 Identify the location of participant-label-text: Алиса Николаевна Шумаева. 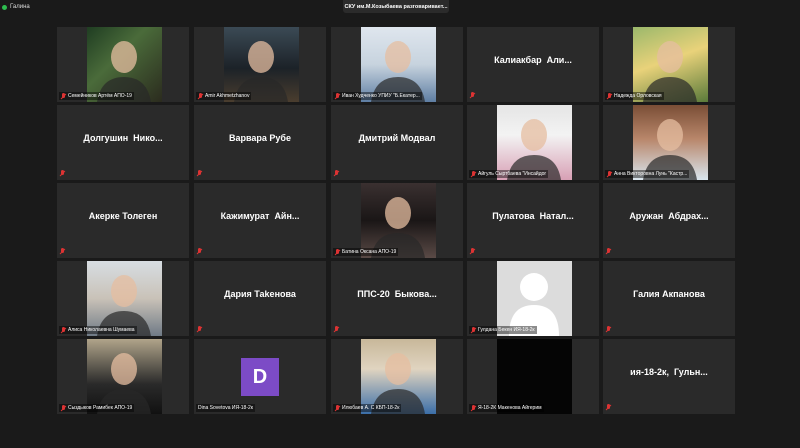
(101, 330).